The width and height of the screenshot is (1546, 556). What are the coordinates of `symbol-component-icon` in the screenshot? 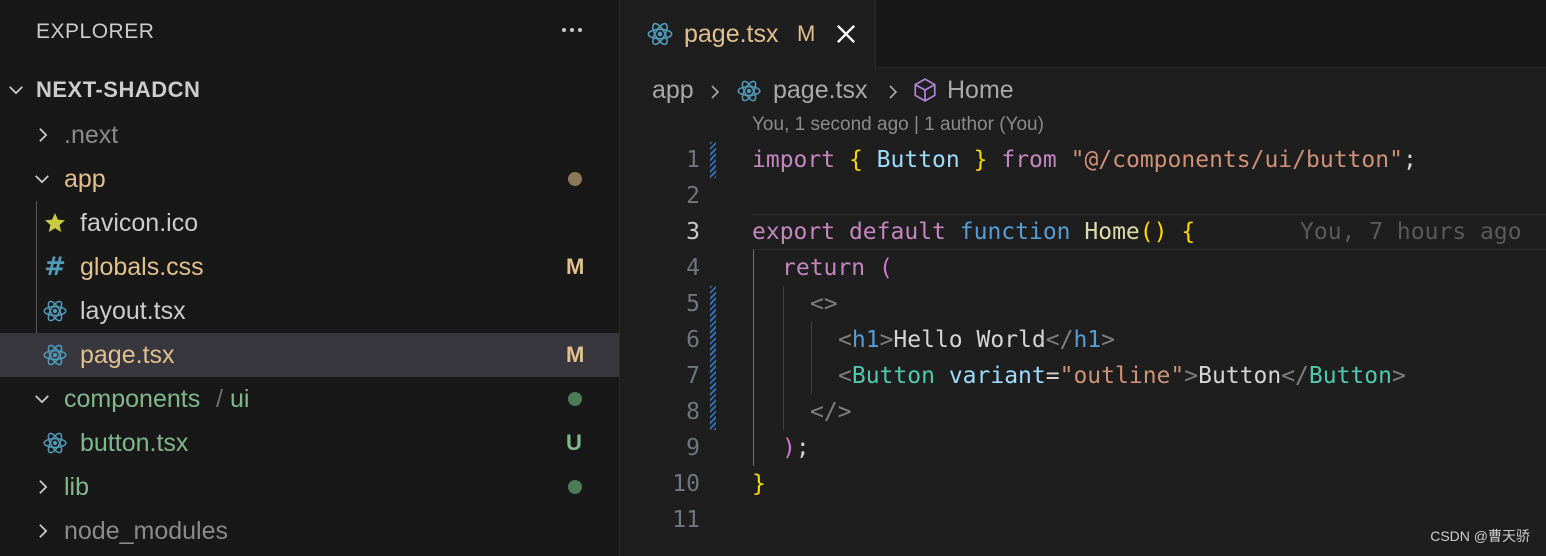 It's located at (925, 93).